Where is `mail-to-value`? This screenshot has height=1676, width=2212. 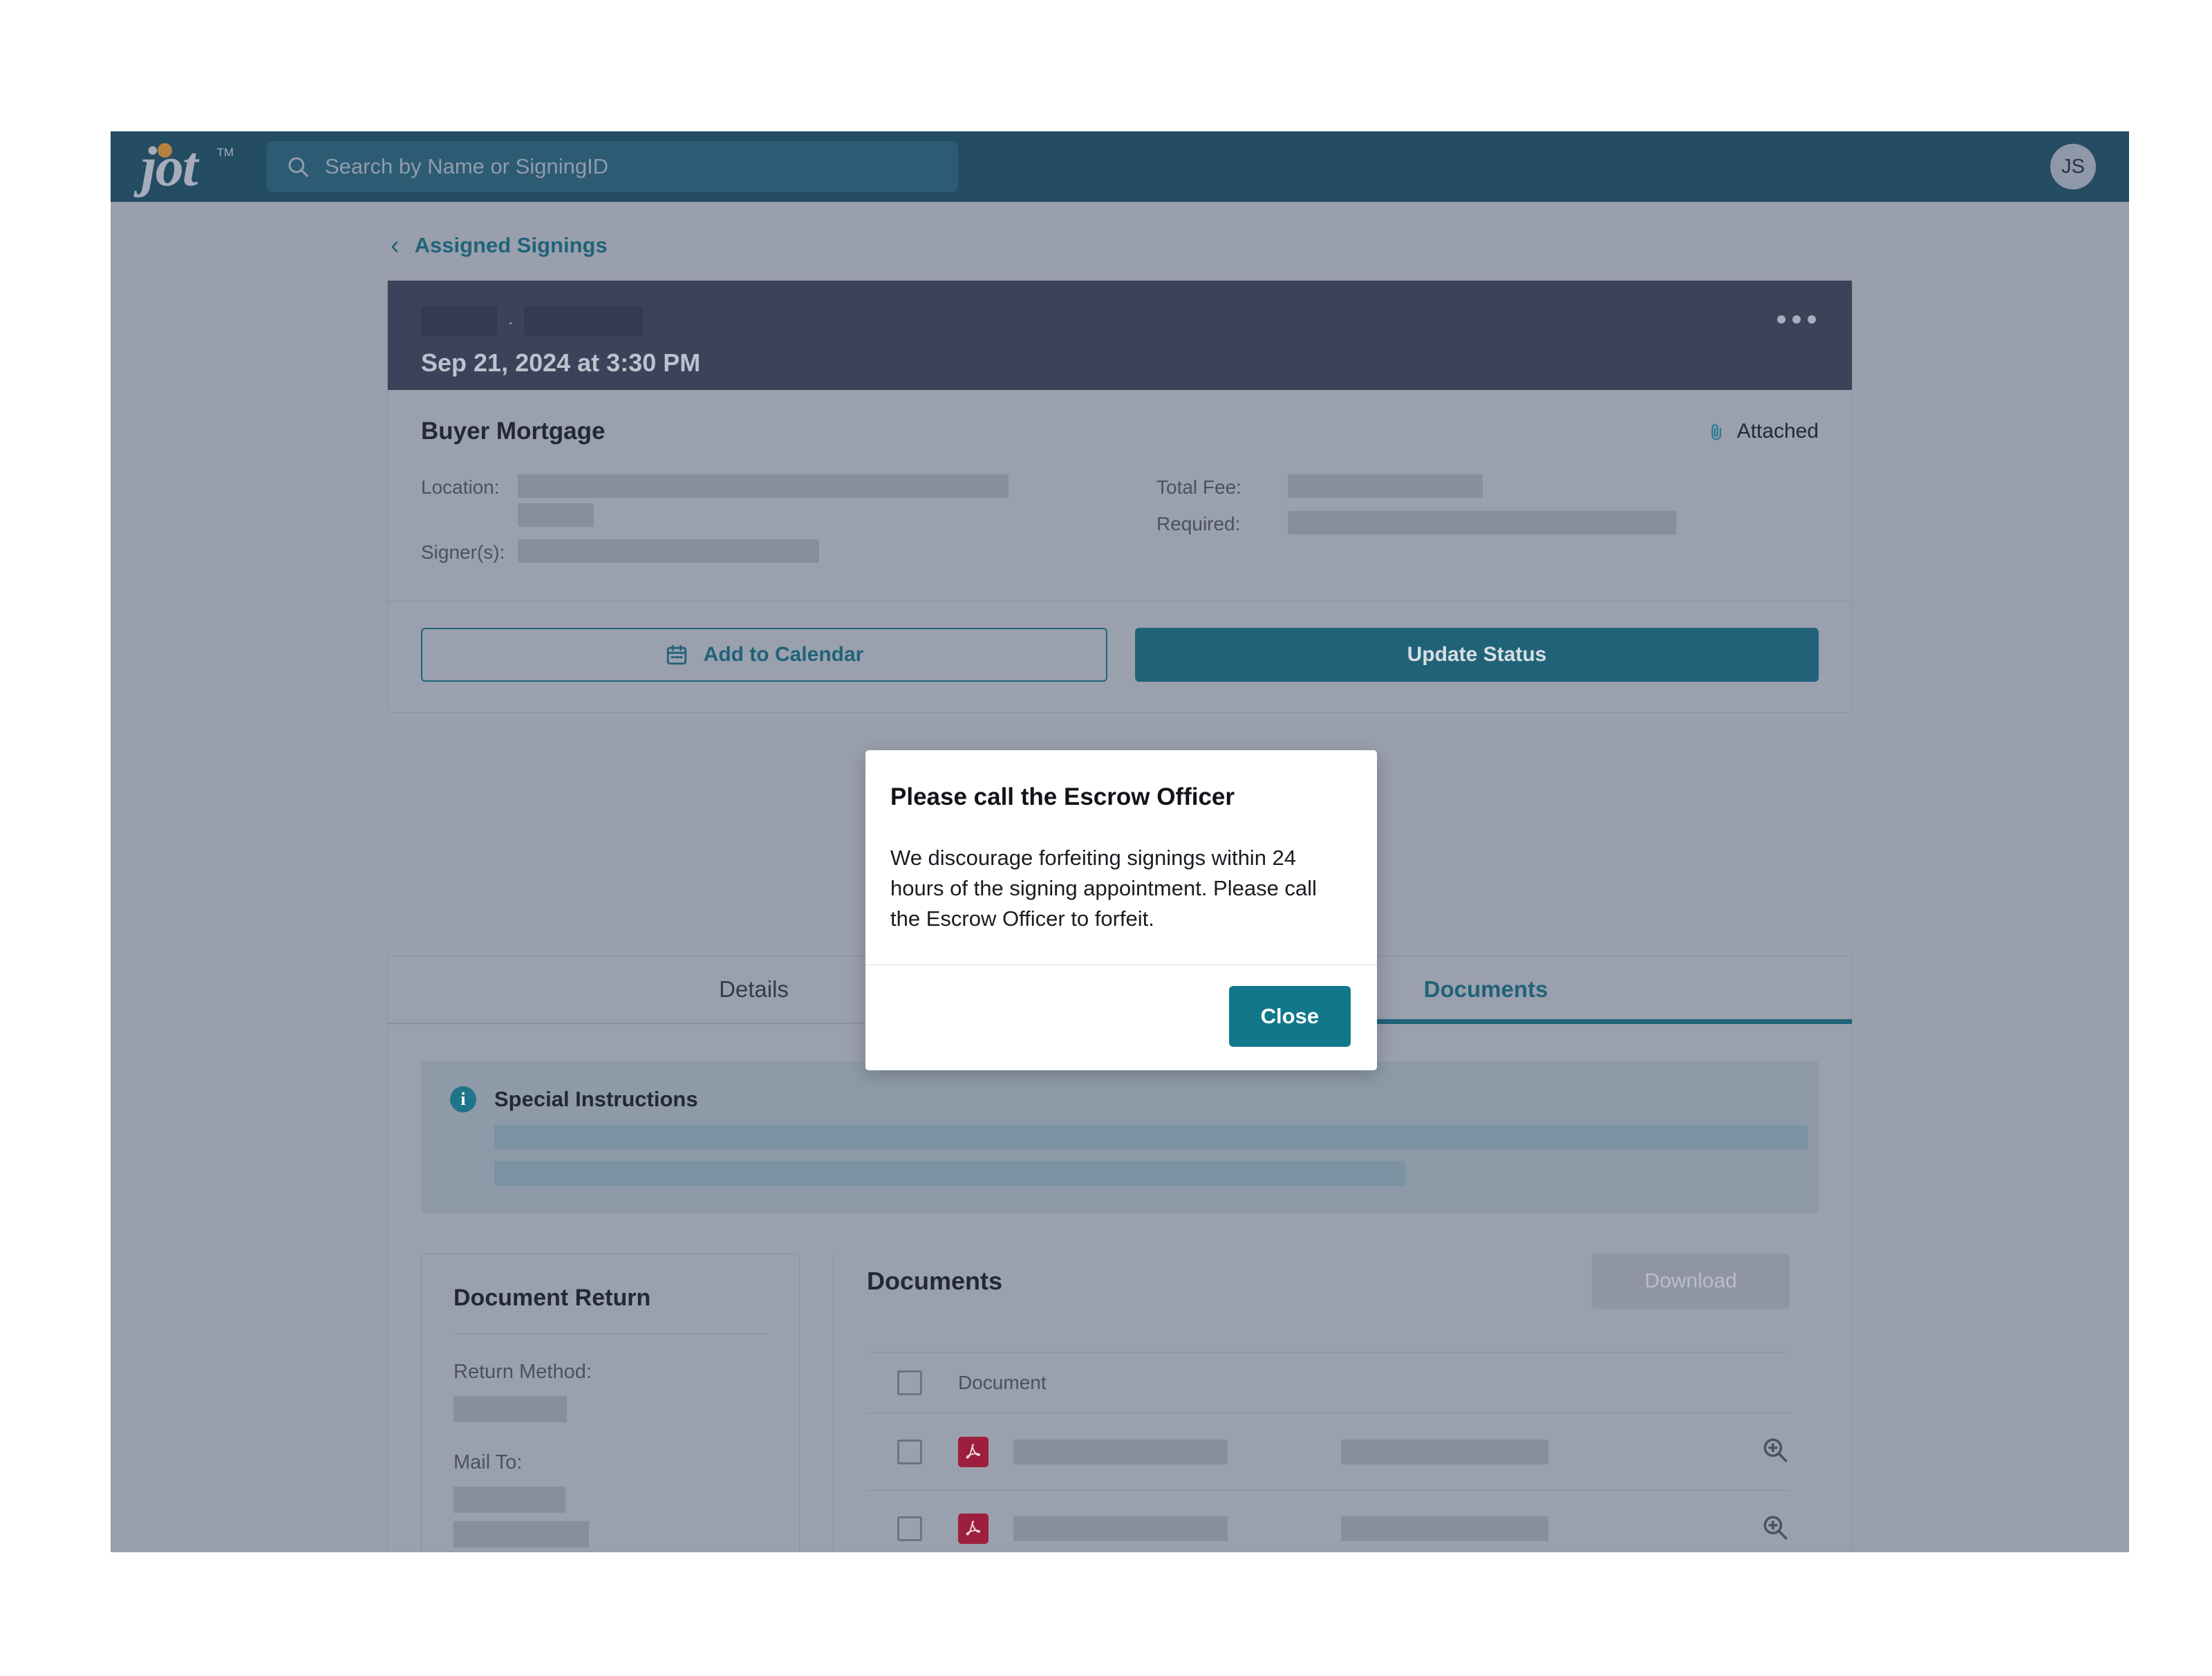
mail-to-value is located at coordinates (610, 1519).